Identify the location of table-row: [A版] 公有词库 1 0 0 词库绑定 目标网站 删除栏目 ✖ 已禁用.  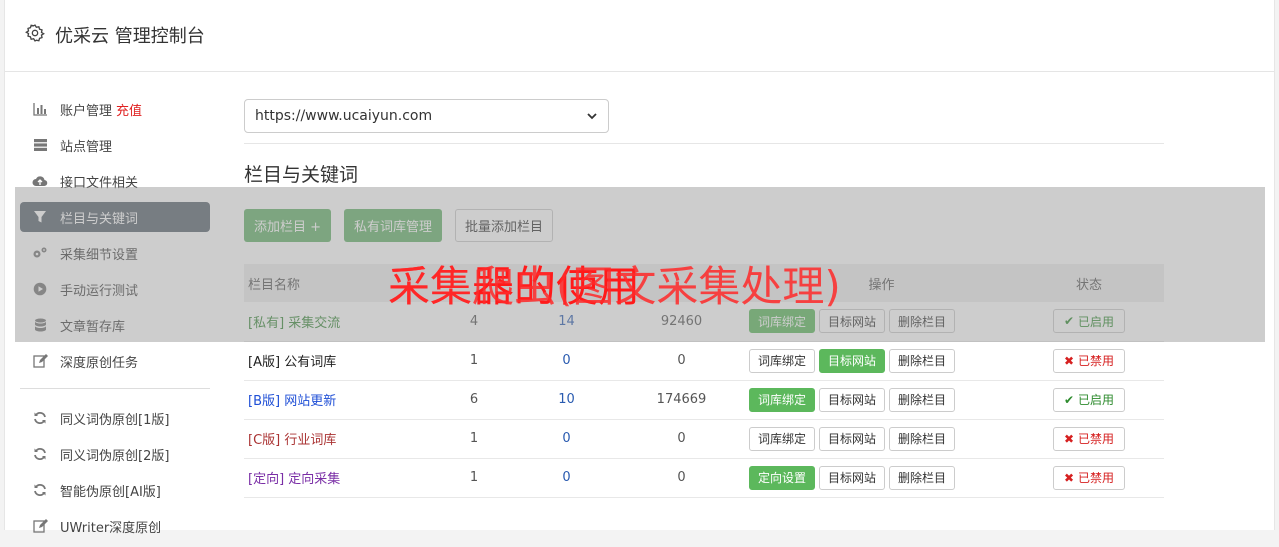
(704, 361).